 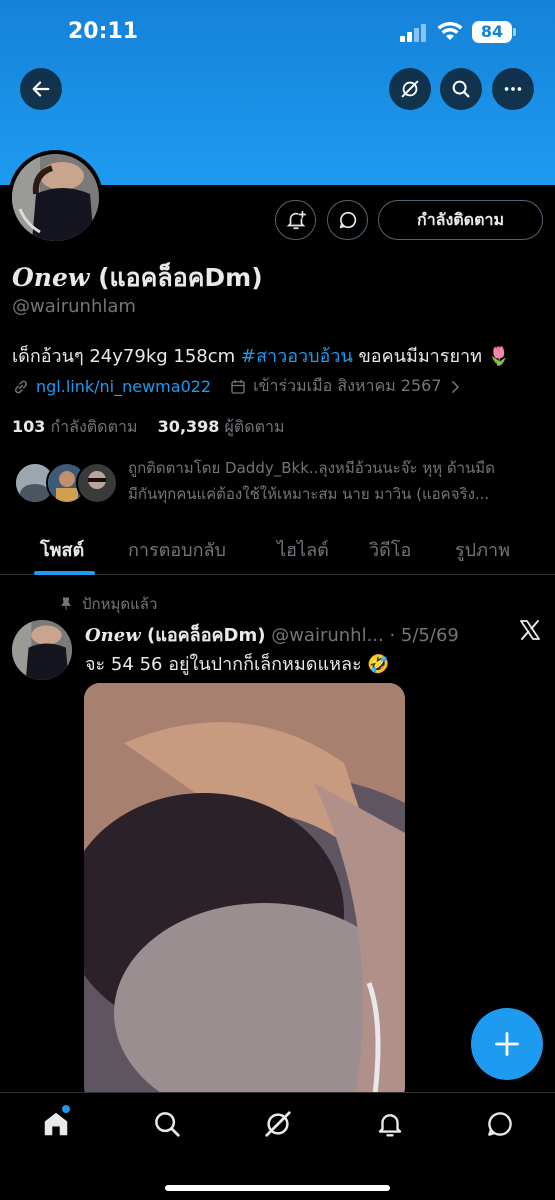 I want to click on mutual-avatar-photo, so click(x=97, y=483).